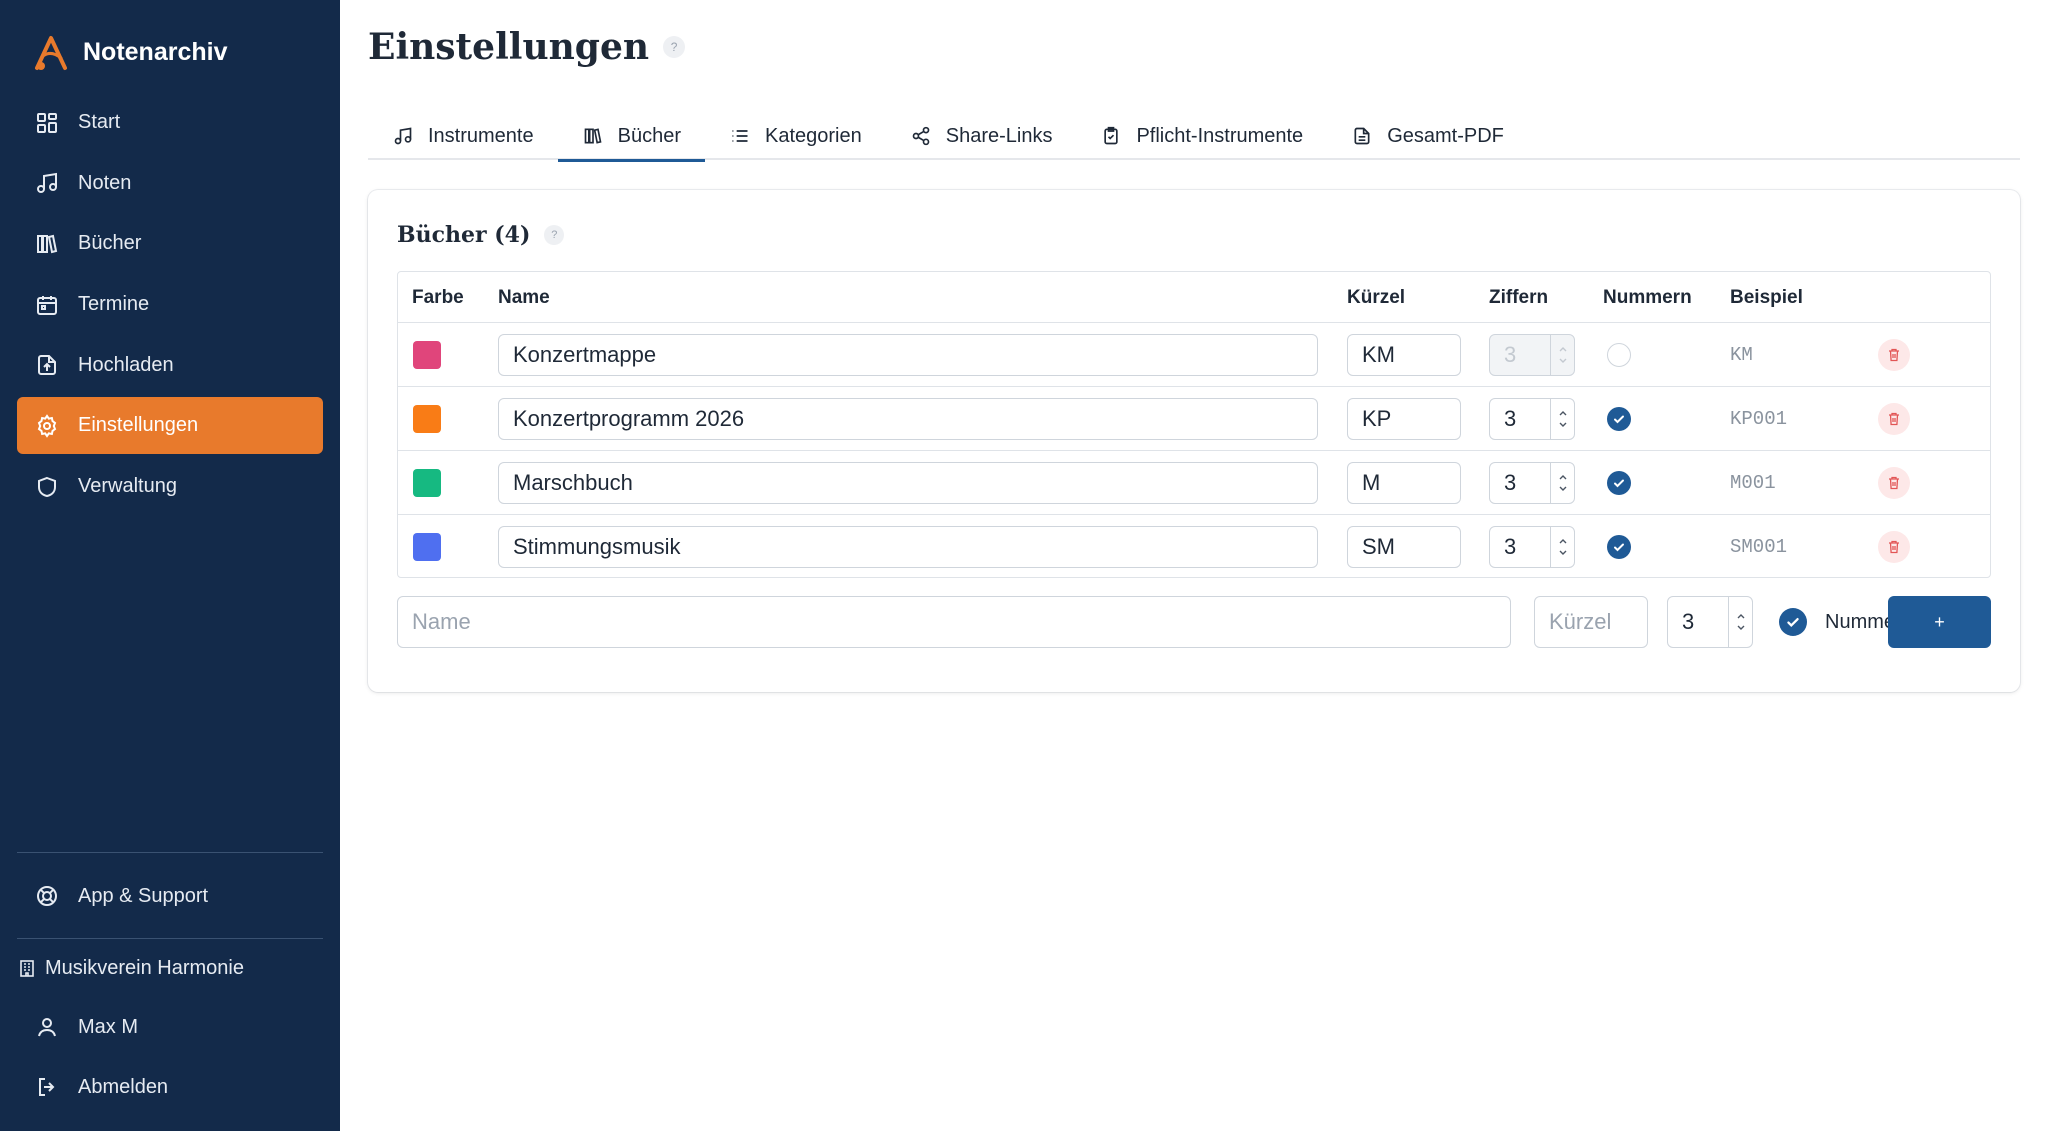 The height and width of the screenshot is (1131, 2048). Describe the element at coordinates (170, 1027) in the screenshot. I see `sidebar-item-user: Max M` at that location.